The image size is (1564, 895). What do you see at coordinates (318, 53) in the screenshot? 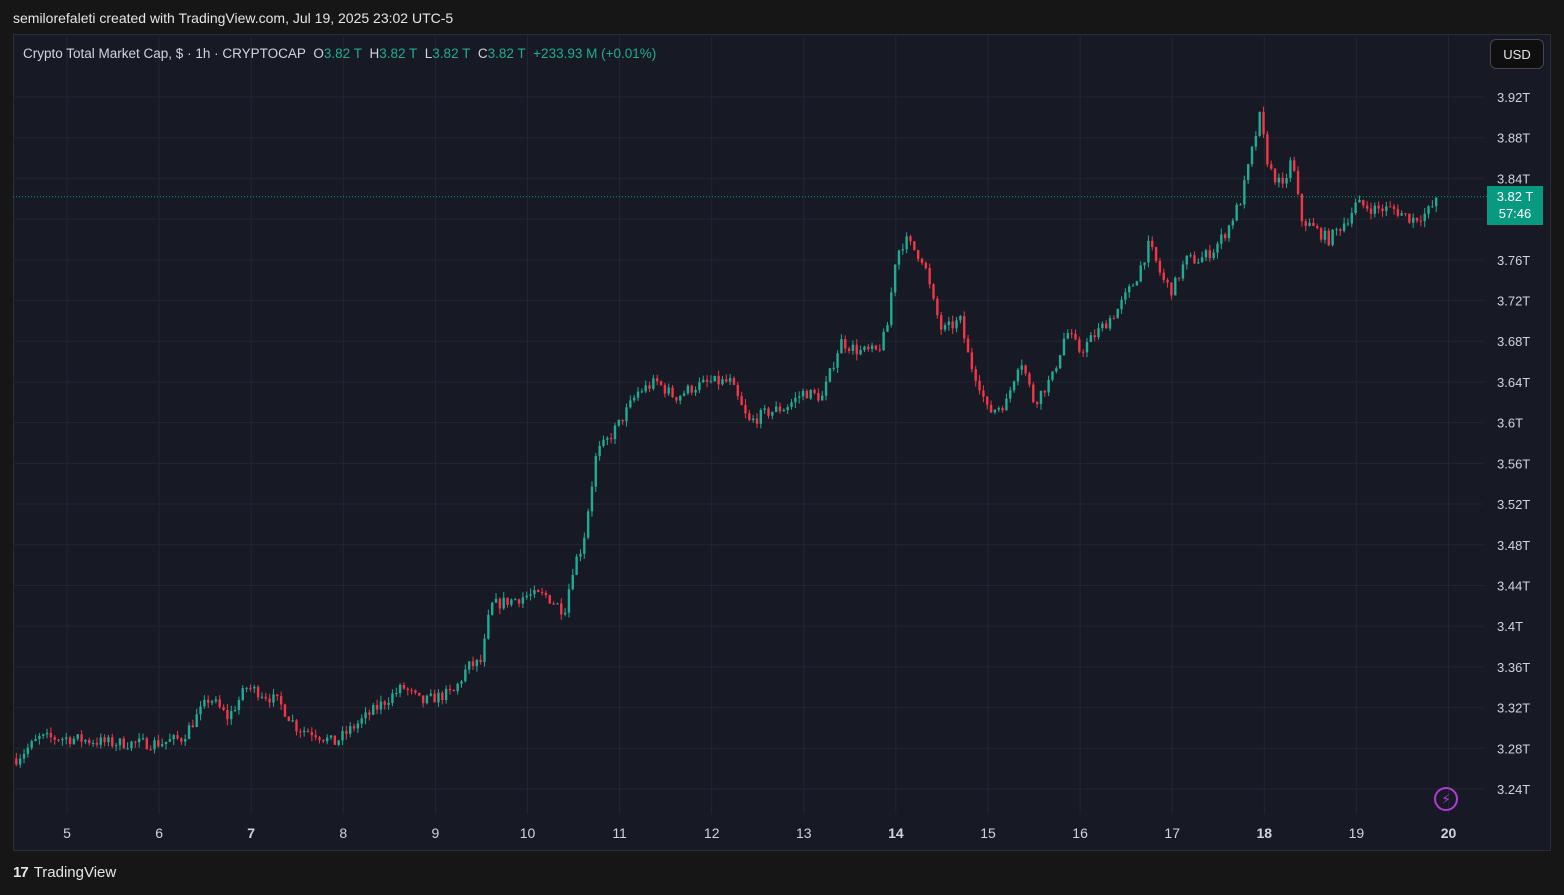
I see `open-label: O` at bounding box center [318, 53].